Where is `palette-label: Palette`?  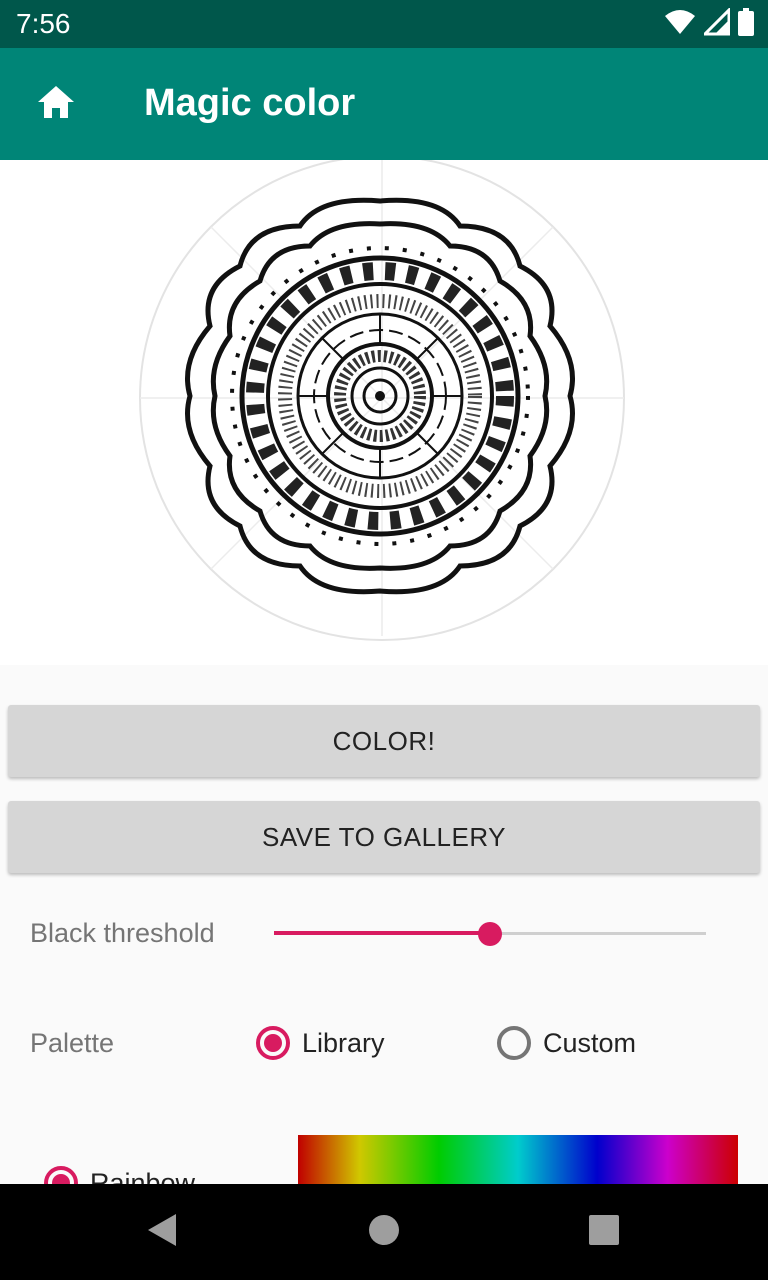 palette-label: Palette is located at coordinates (72, 1043).